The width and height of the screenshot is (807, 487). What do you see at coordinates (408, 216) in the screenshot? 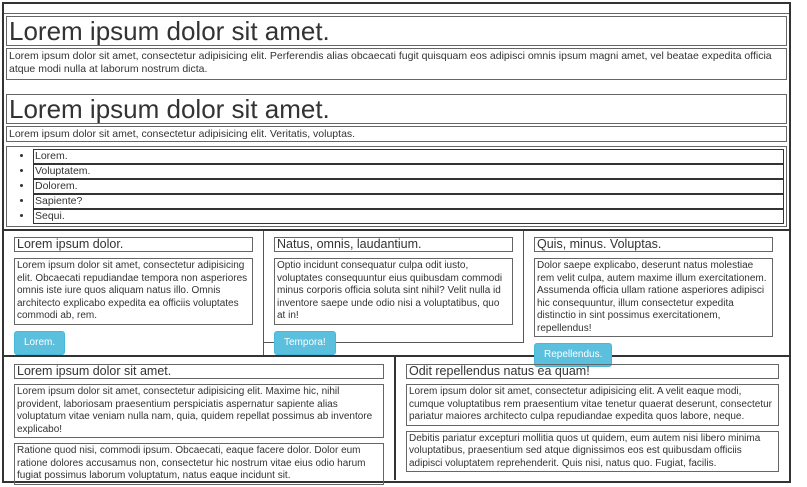
I see `list-item: Sequi.` at bounding box center [408, 216].